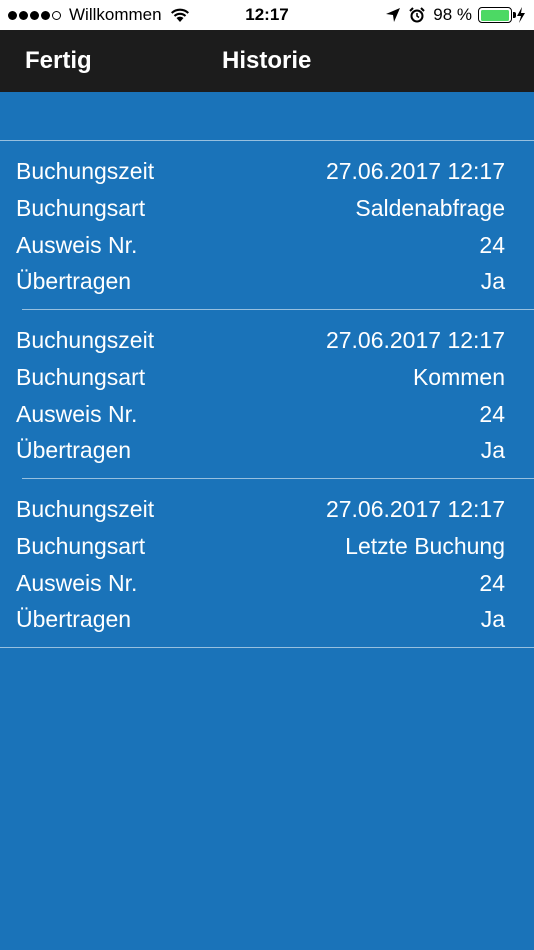  Describe the element at coordinates (425, 545) in the screenshot. I see `booking-type-value: Letzte Buchung` at that location.